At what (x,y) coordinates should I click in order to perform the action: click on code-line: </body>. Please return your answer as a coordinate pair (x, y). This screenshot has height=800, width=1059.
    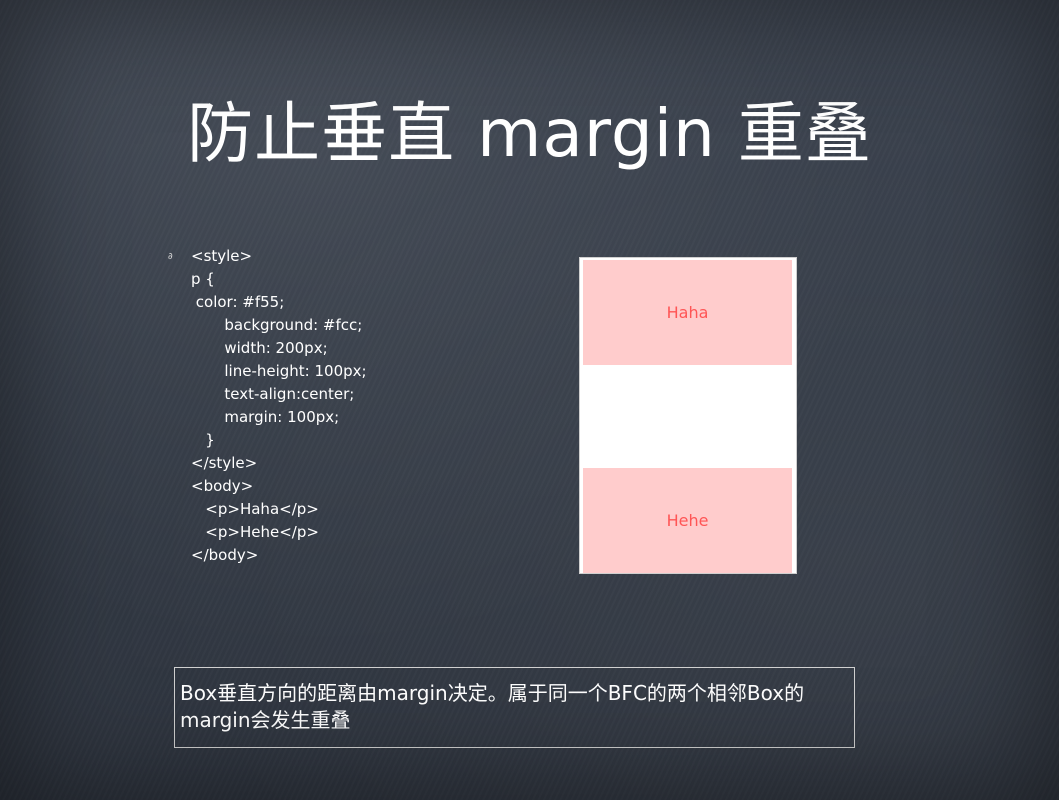
    Looking at the image, I should click on (225, 555).